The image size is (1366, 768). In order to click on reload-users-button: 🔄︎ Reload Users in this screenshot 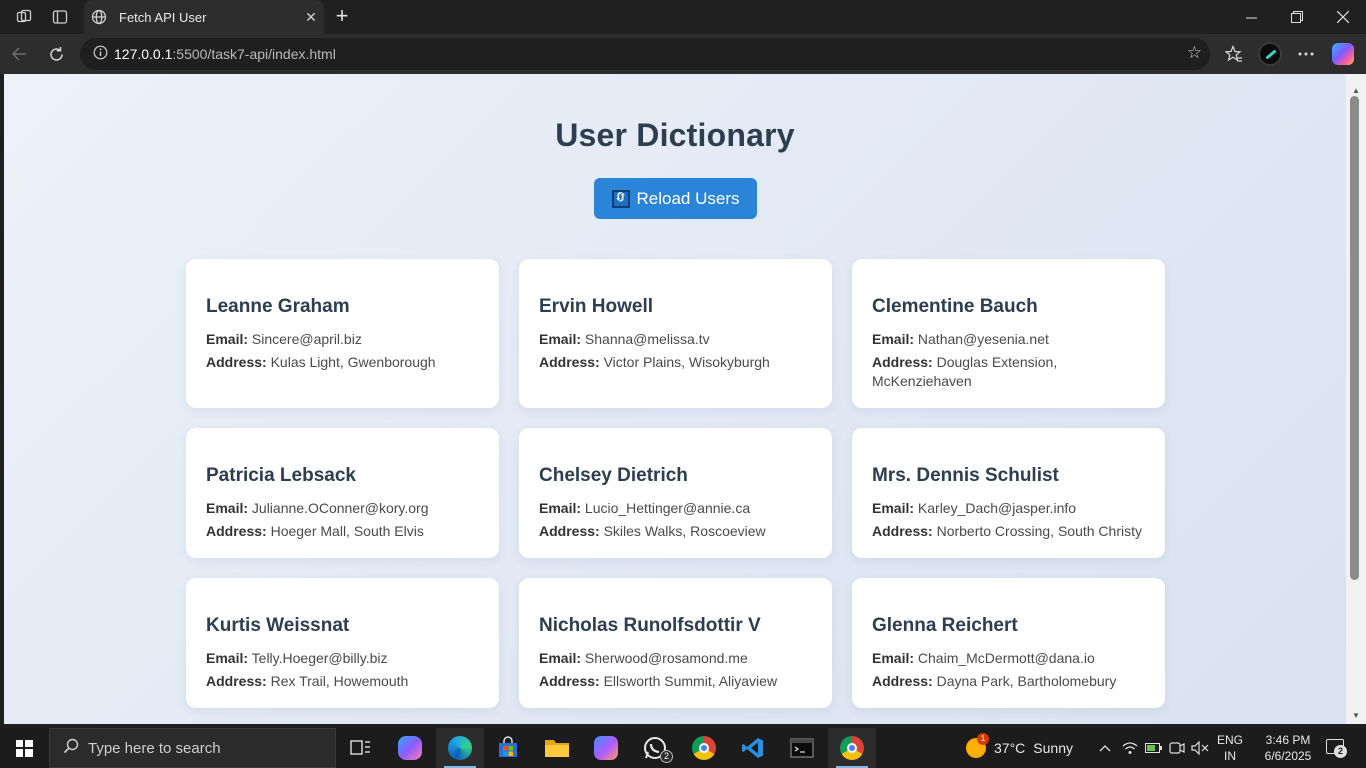, I will do `click(675, 198)`.